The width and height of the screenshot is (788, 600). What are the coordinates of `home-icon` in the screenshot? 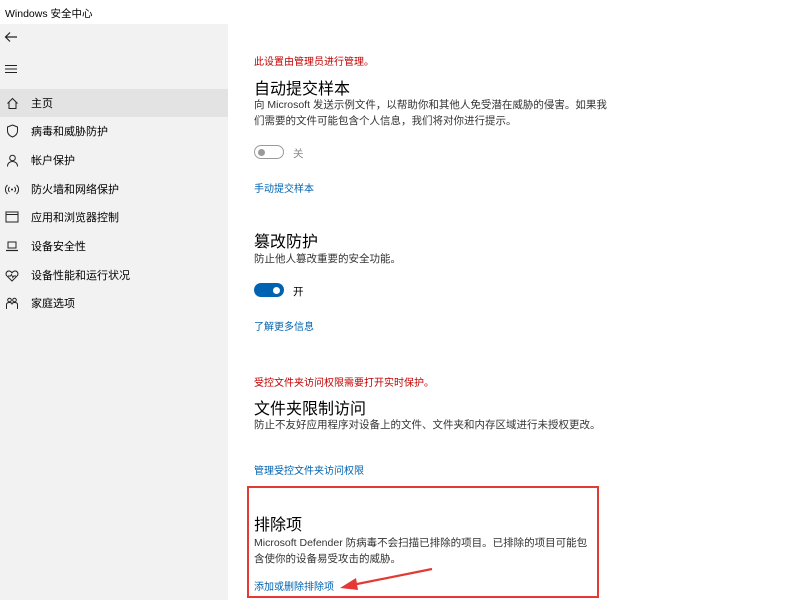 It's located at (12, 103).